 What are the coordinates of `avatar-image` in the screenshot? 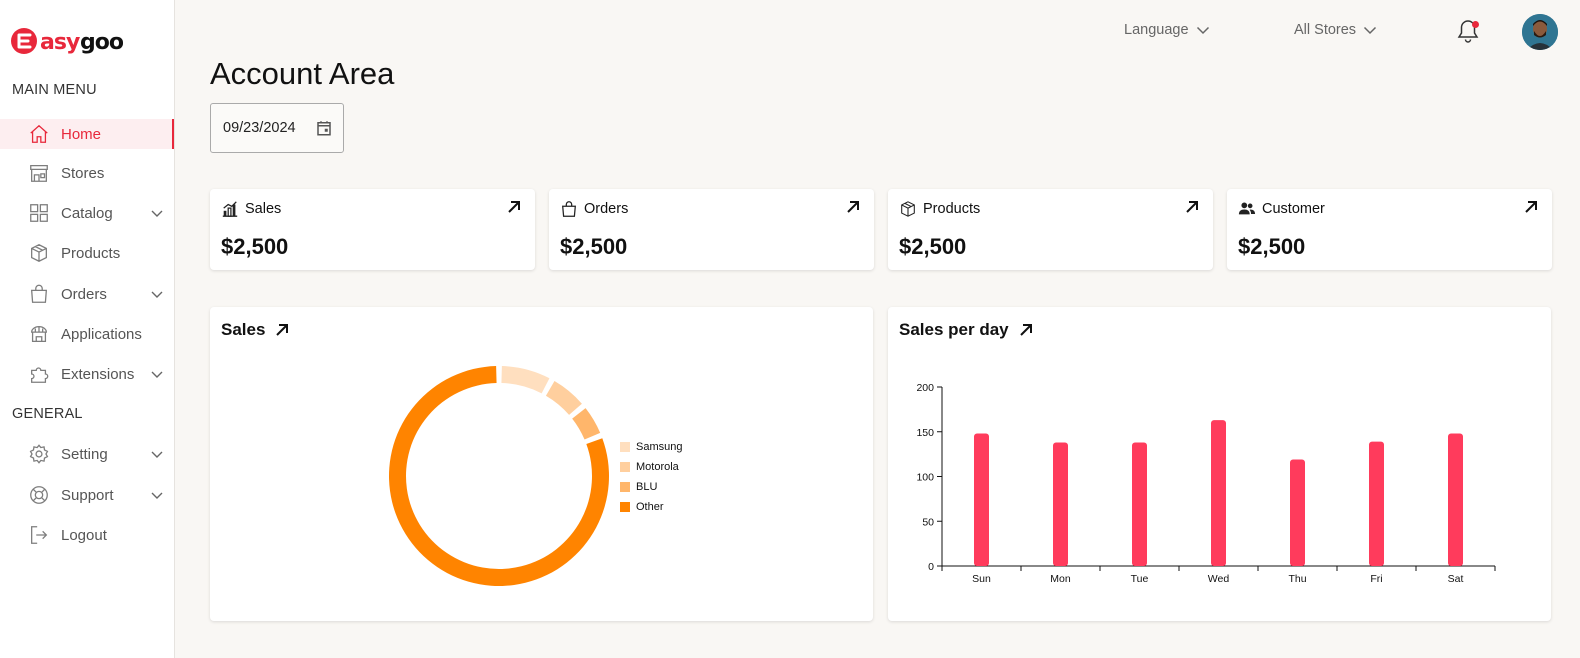 It's located at (1540, 32).